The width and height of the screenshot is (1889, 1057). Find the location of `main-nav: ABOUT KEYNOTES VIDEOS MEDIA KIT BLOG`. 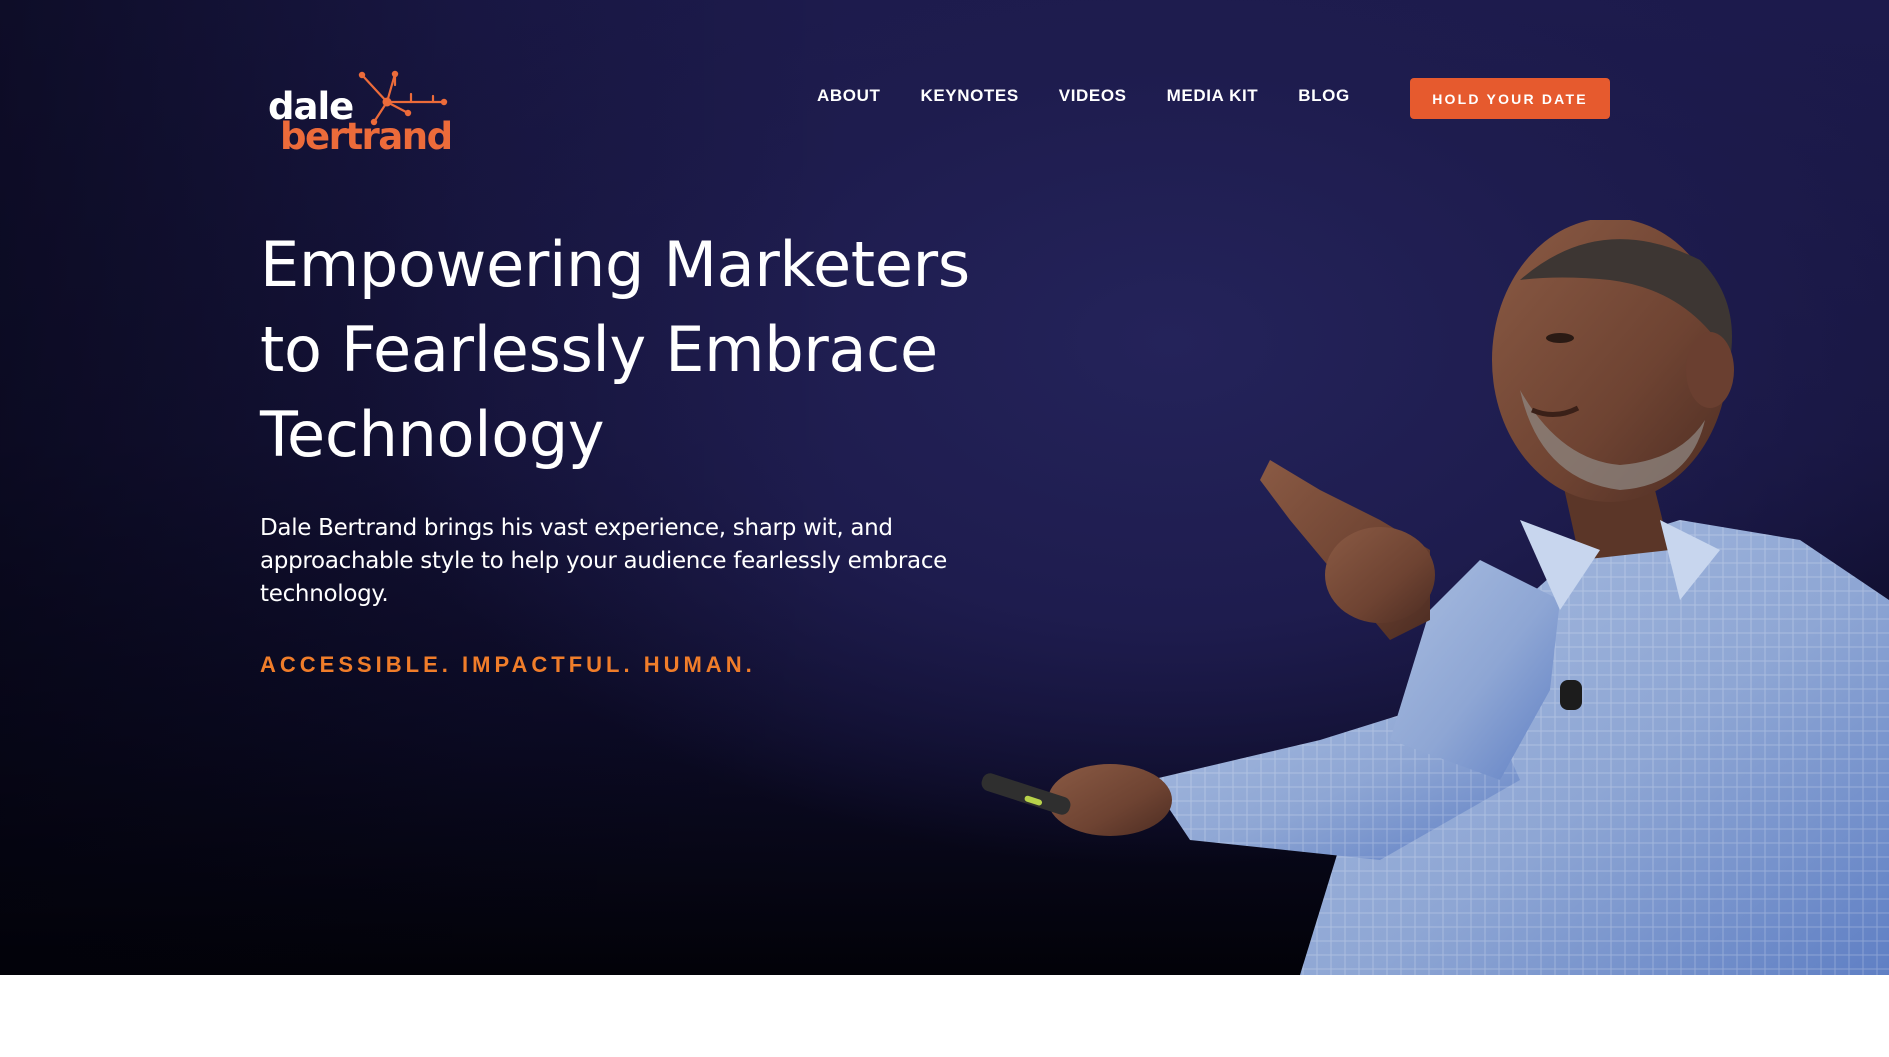

main-nav: ABOUT KEYNOTES VIDEOS MEDIA KIT BLOG is located at coordinates (1083, 96).